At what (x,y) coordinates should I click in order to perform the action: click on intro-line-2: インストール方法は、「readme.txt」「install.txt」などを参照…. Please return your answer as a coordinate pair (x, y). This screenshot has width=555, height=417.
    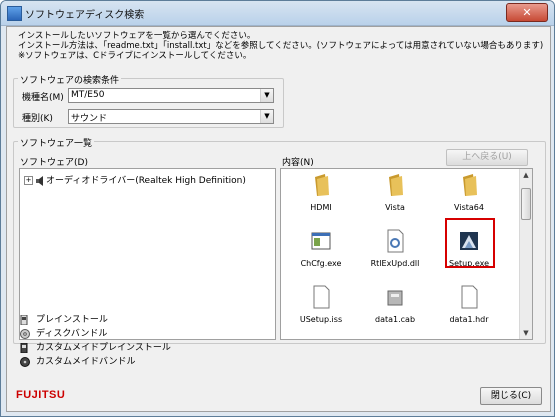
    Looking at the image, I should click on (281, 46).